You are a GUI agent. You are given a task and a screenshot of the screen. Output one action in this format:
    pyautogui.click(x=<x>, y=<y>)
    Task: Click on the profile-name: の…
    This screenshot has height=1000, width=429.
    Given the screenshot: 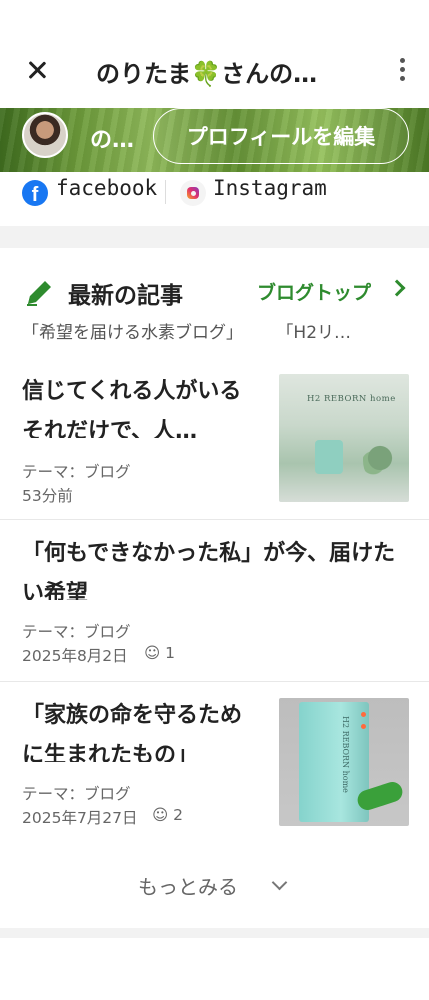 What is the action you would take?
    pyautogui.click(x=112, y=138)
    